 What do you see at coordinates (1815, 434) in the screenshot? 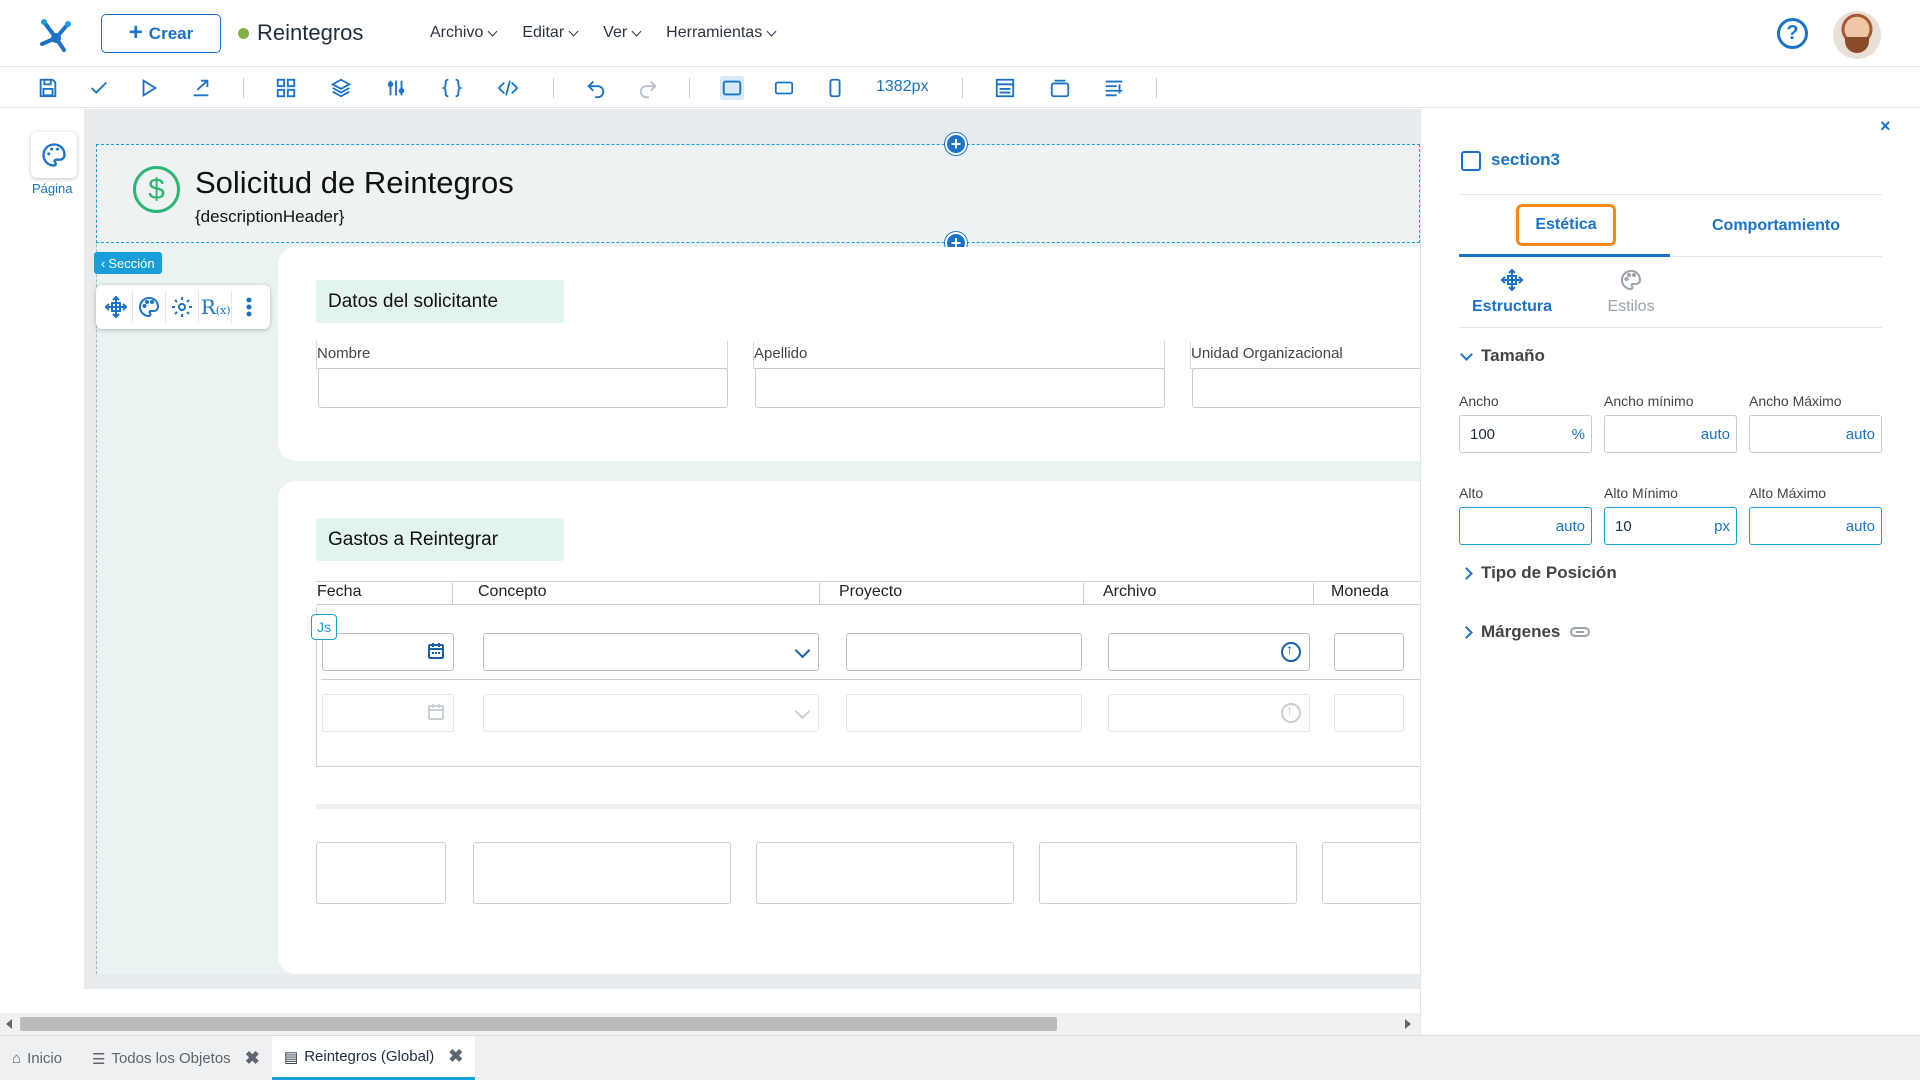
I see `ancho-maximo-input: auto` at bounding box center [1815, 434].